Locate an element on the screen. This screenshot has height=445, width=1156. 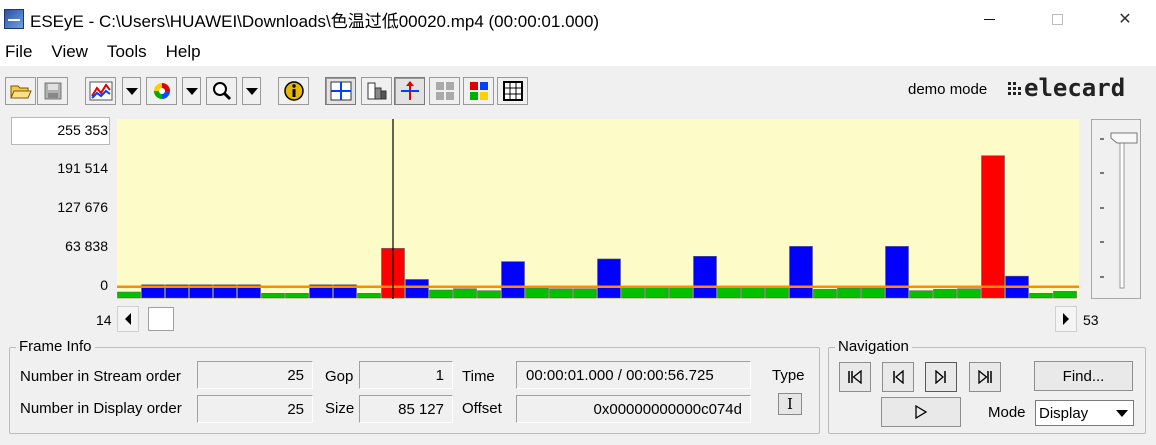
scale-slider is located at coordinates (1117, 210).